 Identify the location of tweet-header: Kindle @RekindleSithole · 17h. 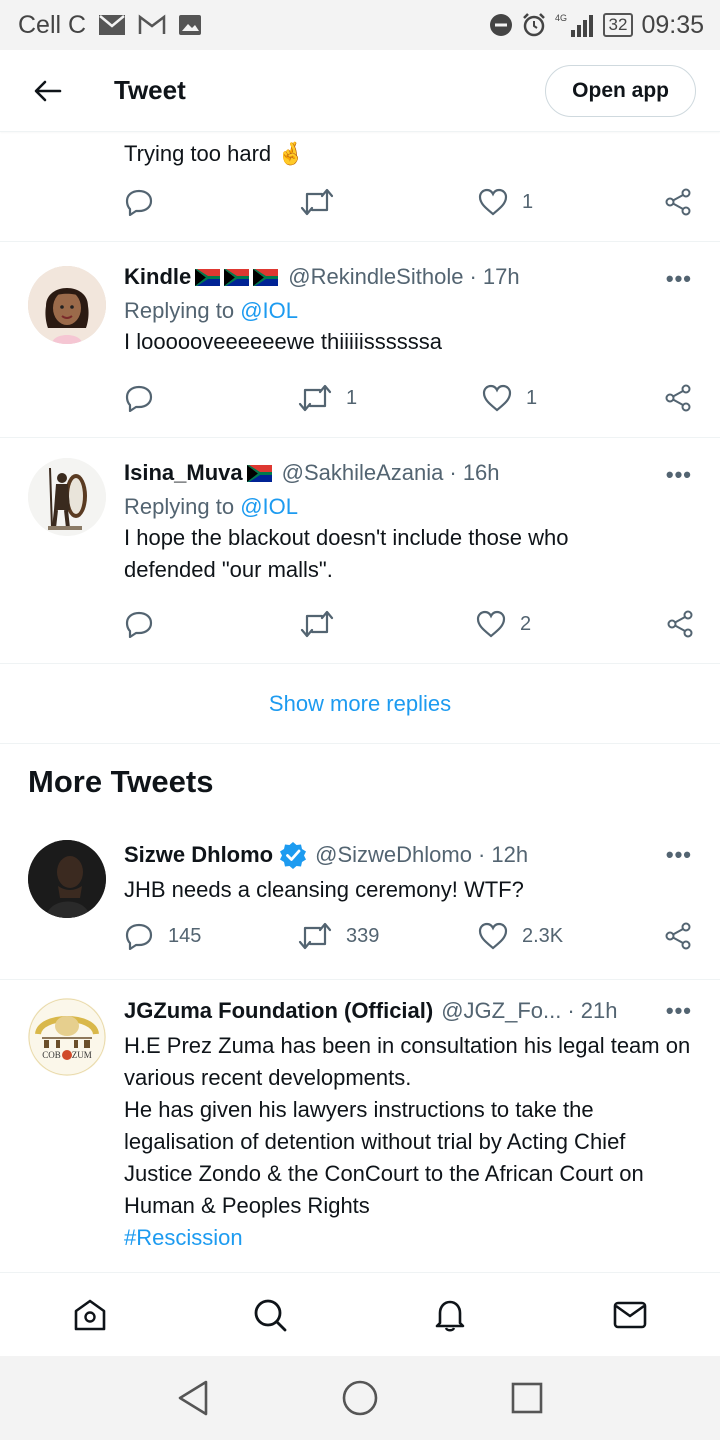
(410, 277).